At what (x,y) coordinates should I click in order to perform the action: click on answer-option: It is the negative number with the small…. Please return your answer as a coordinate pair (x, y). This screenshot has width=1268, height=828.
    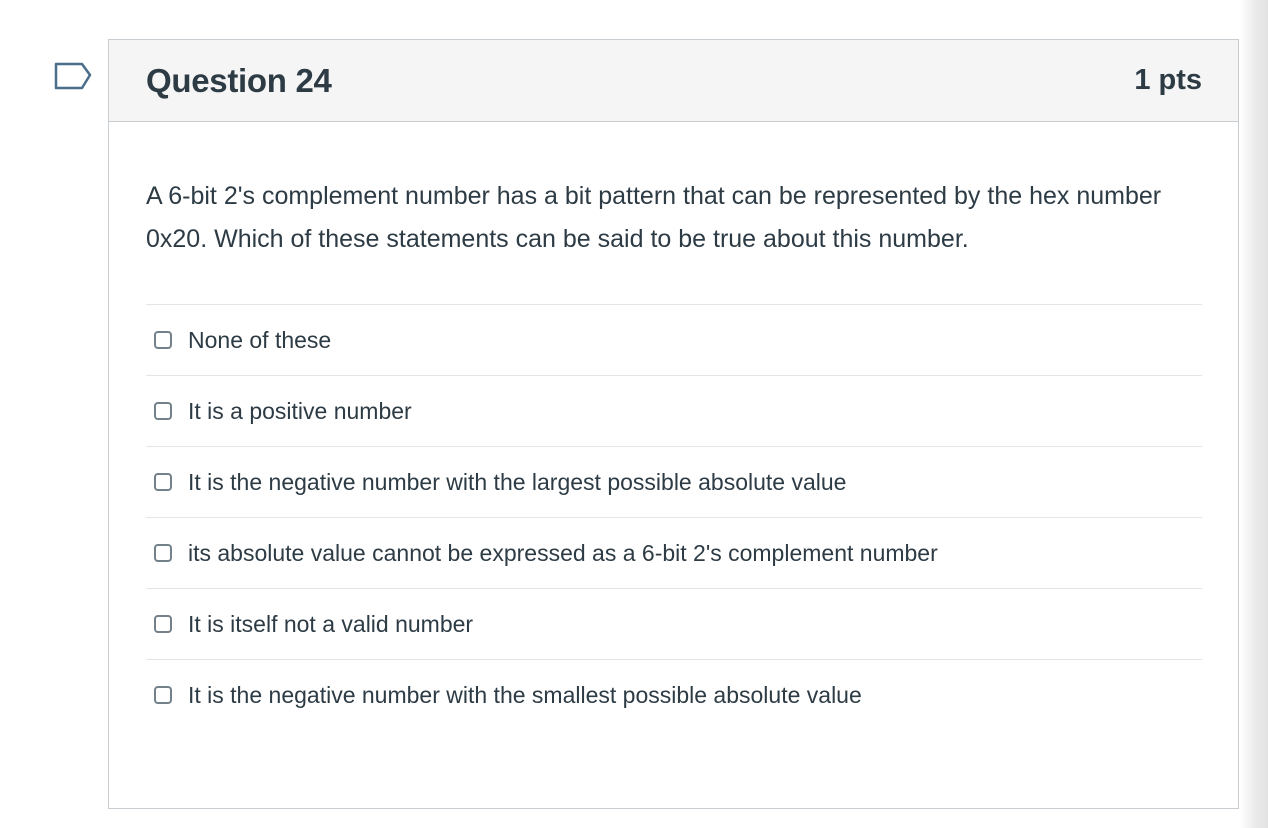
    Looking at the image, I should click on (674, 695).